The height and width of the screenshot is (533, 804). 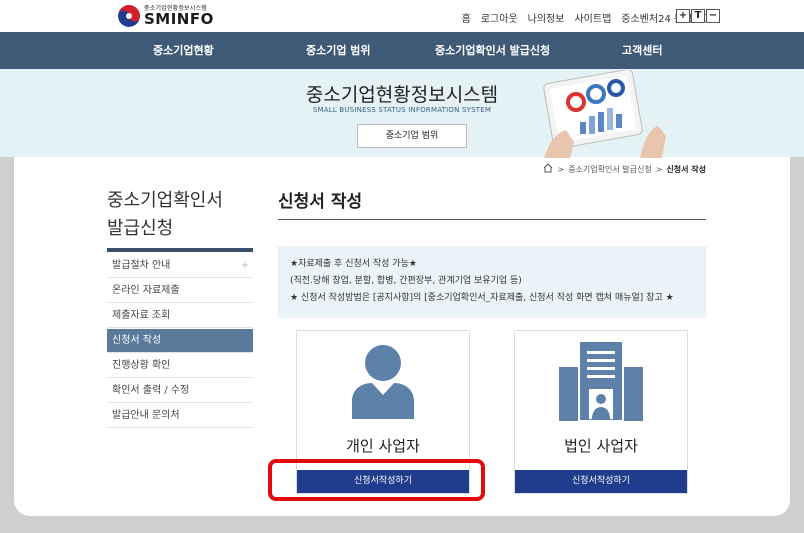 I want to click on util-sitemap-link: 사이트맵, so click(x=592, y=17).